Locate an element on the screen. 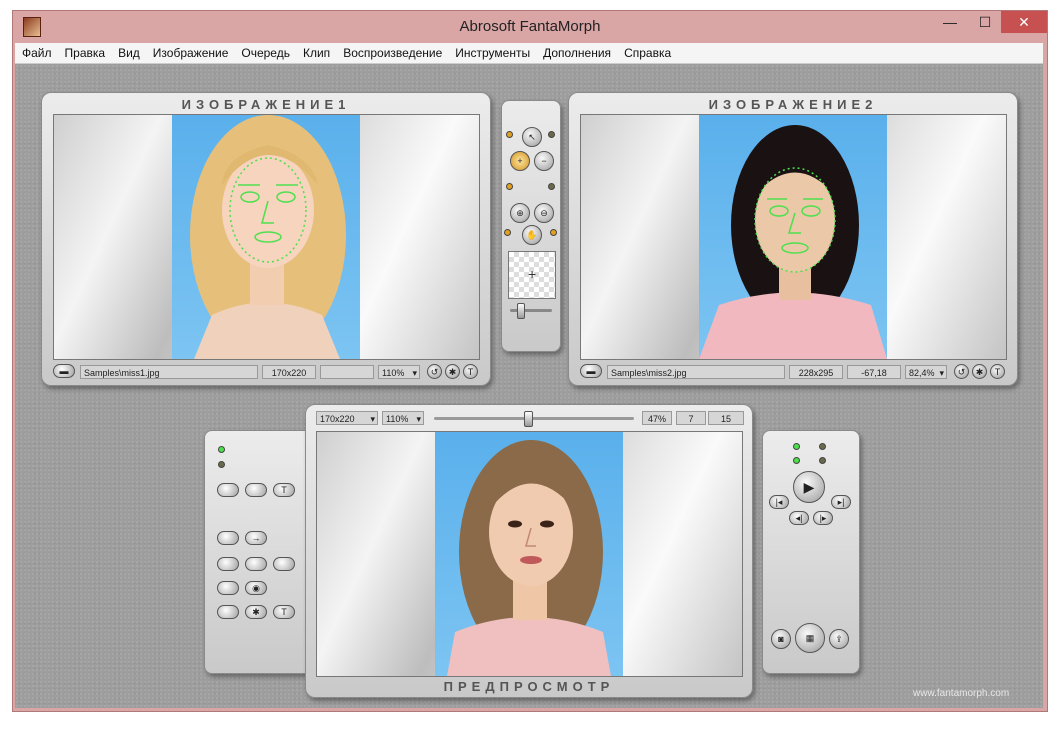 The width and height of the screenshot is (1063, 730). open-image1-button: ▬ is located at coordinates (64, 371).